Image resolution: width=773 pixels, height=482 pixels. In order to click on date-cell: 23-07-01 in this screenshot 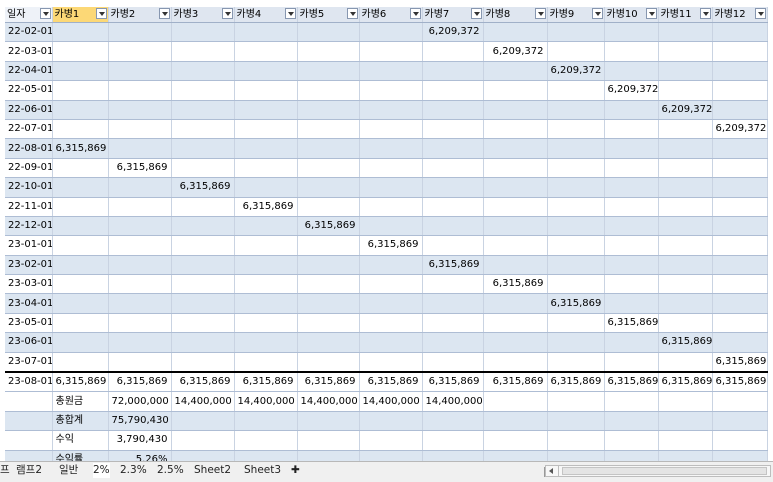, I will do `click(29, 362)`.